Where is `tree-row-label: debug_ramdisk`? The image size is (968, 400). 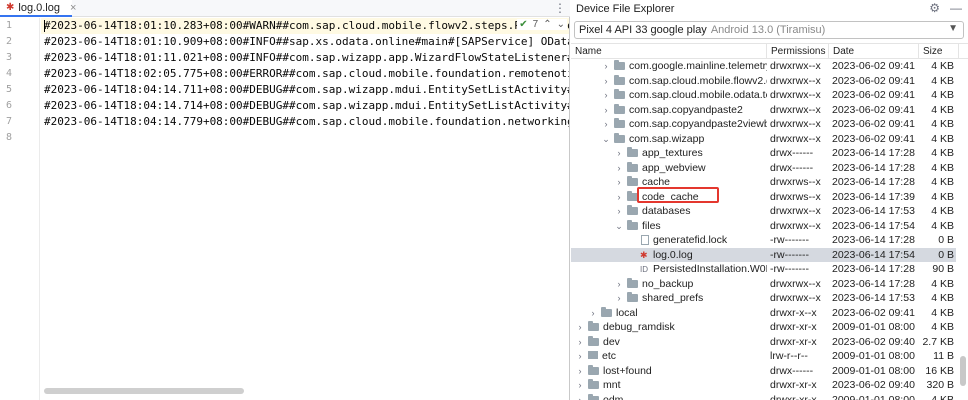 tree-row-label: debug_ramdisk is located at coordinates (639, 327).